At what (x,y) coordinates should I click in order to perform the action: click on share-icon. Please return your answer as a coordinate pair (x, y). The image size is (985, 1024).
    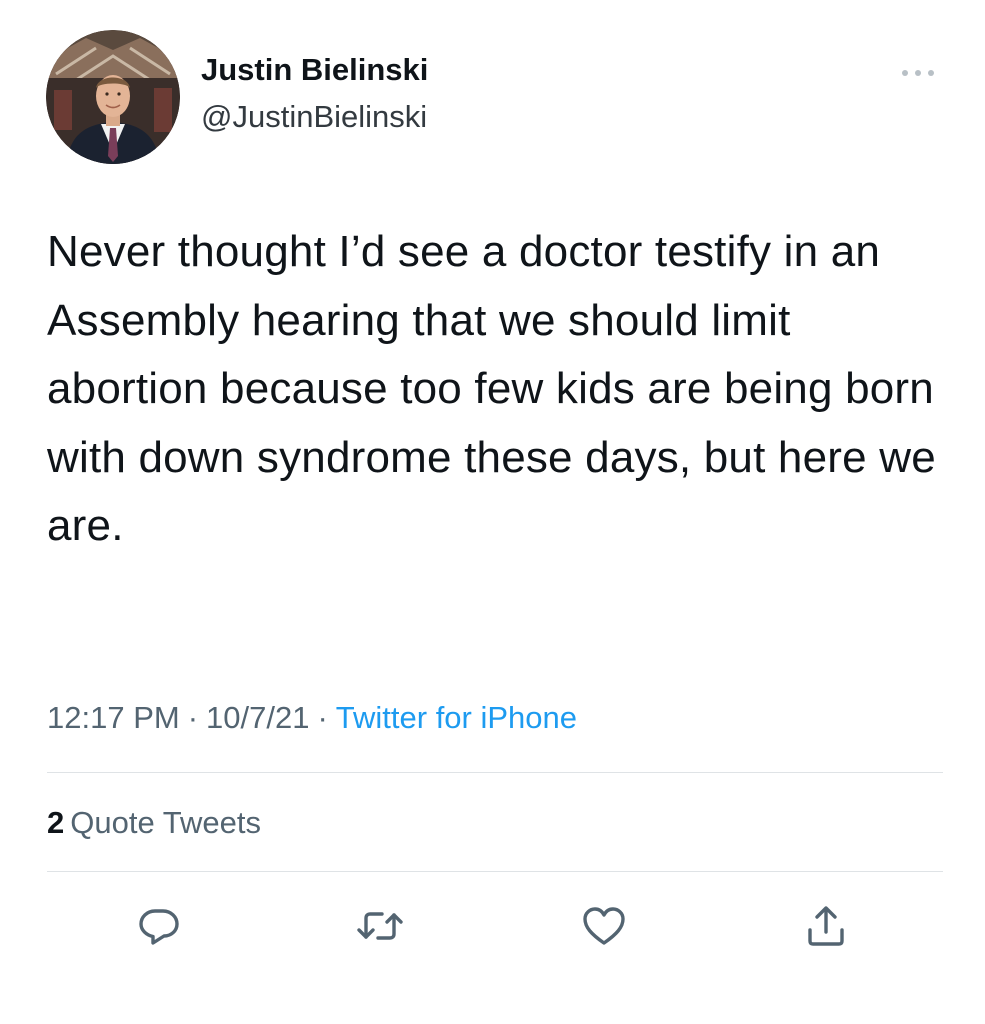
    Looking at the image, I should click on (826, 926).